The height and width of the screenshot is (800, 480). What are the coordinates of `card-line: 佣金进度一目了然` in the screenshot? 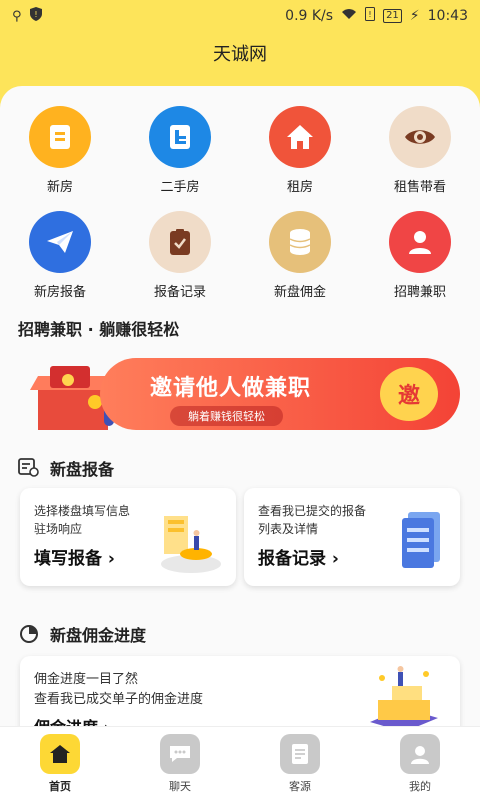 It's located at (86, 679).